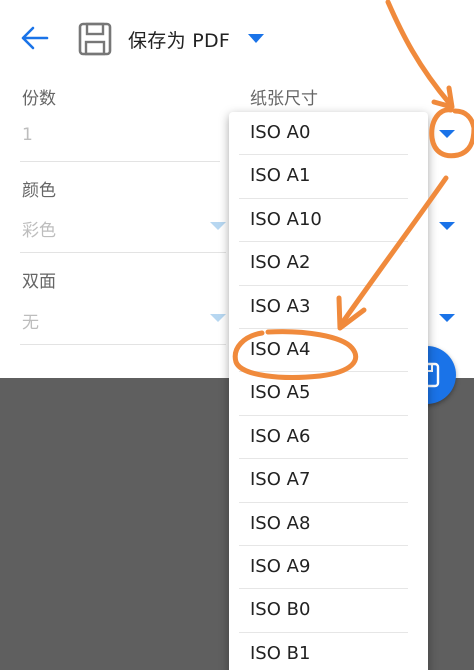  I want to click on menu-item-iso-b1: ISO B1, so click(328, 651).